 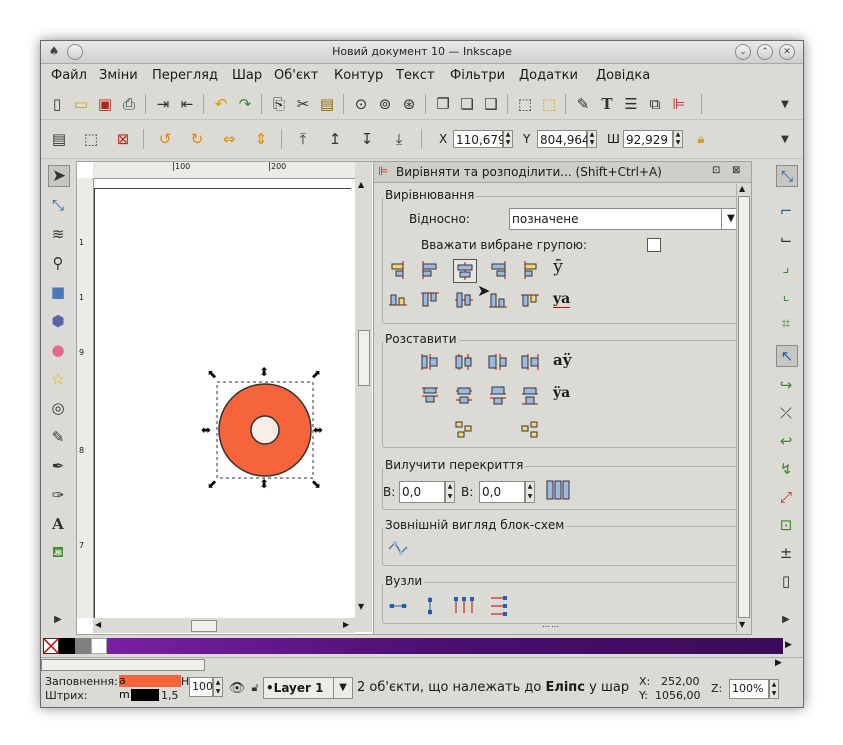 I want to click on x-input: 110,679, so click(x=479, y=139).